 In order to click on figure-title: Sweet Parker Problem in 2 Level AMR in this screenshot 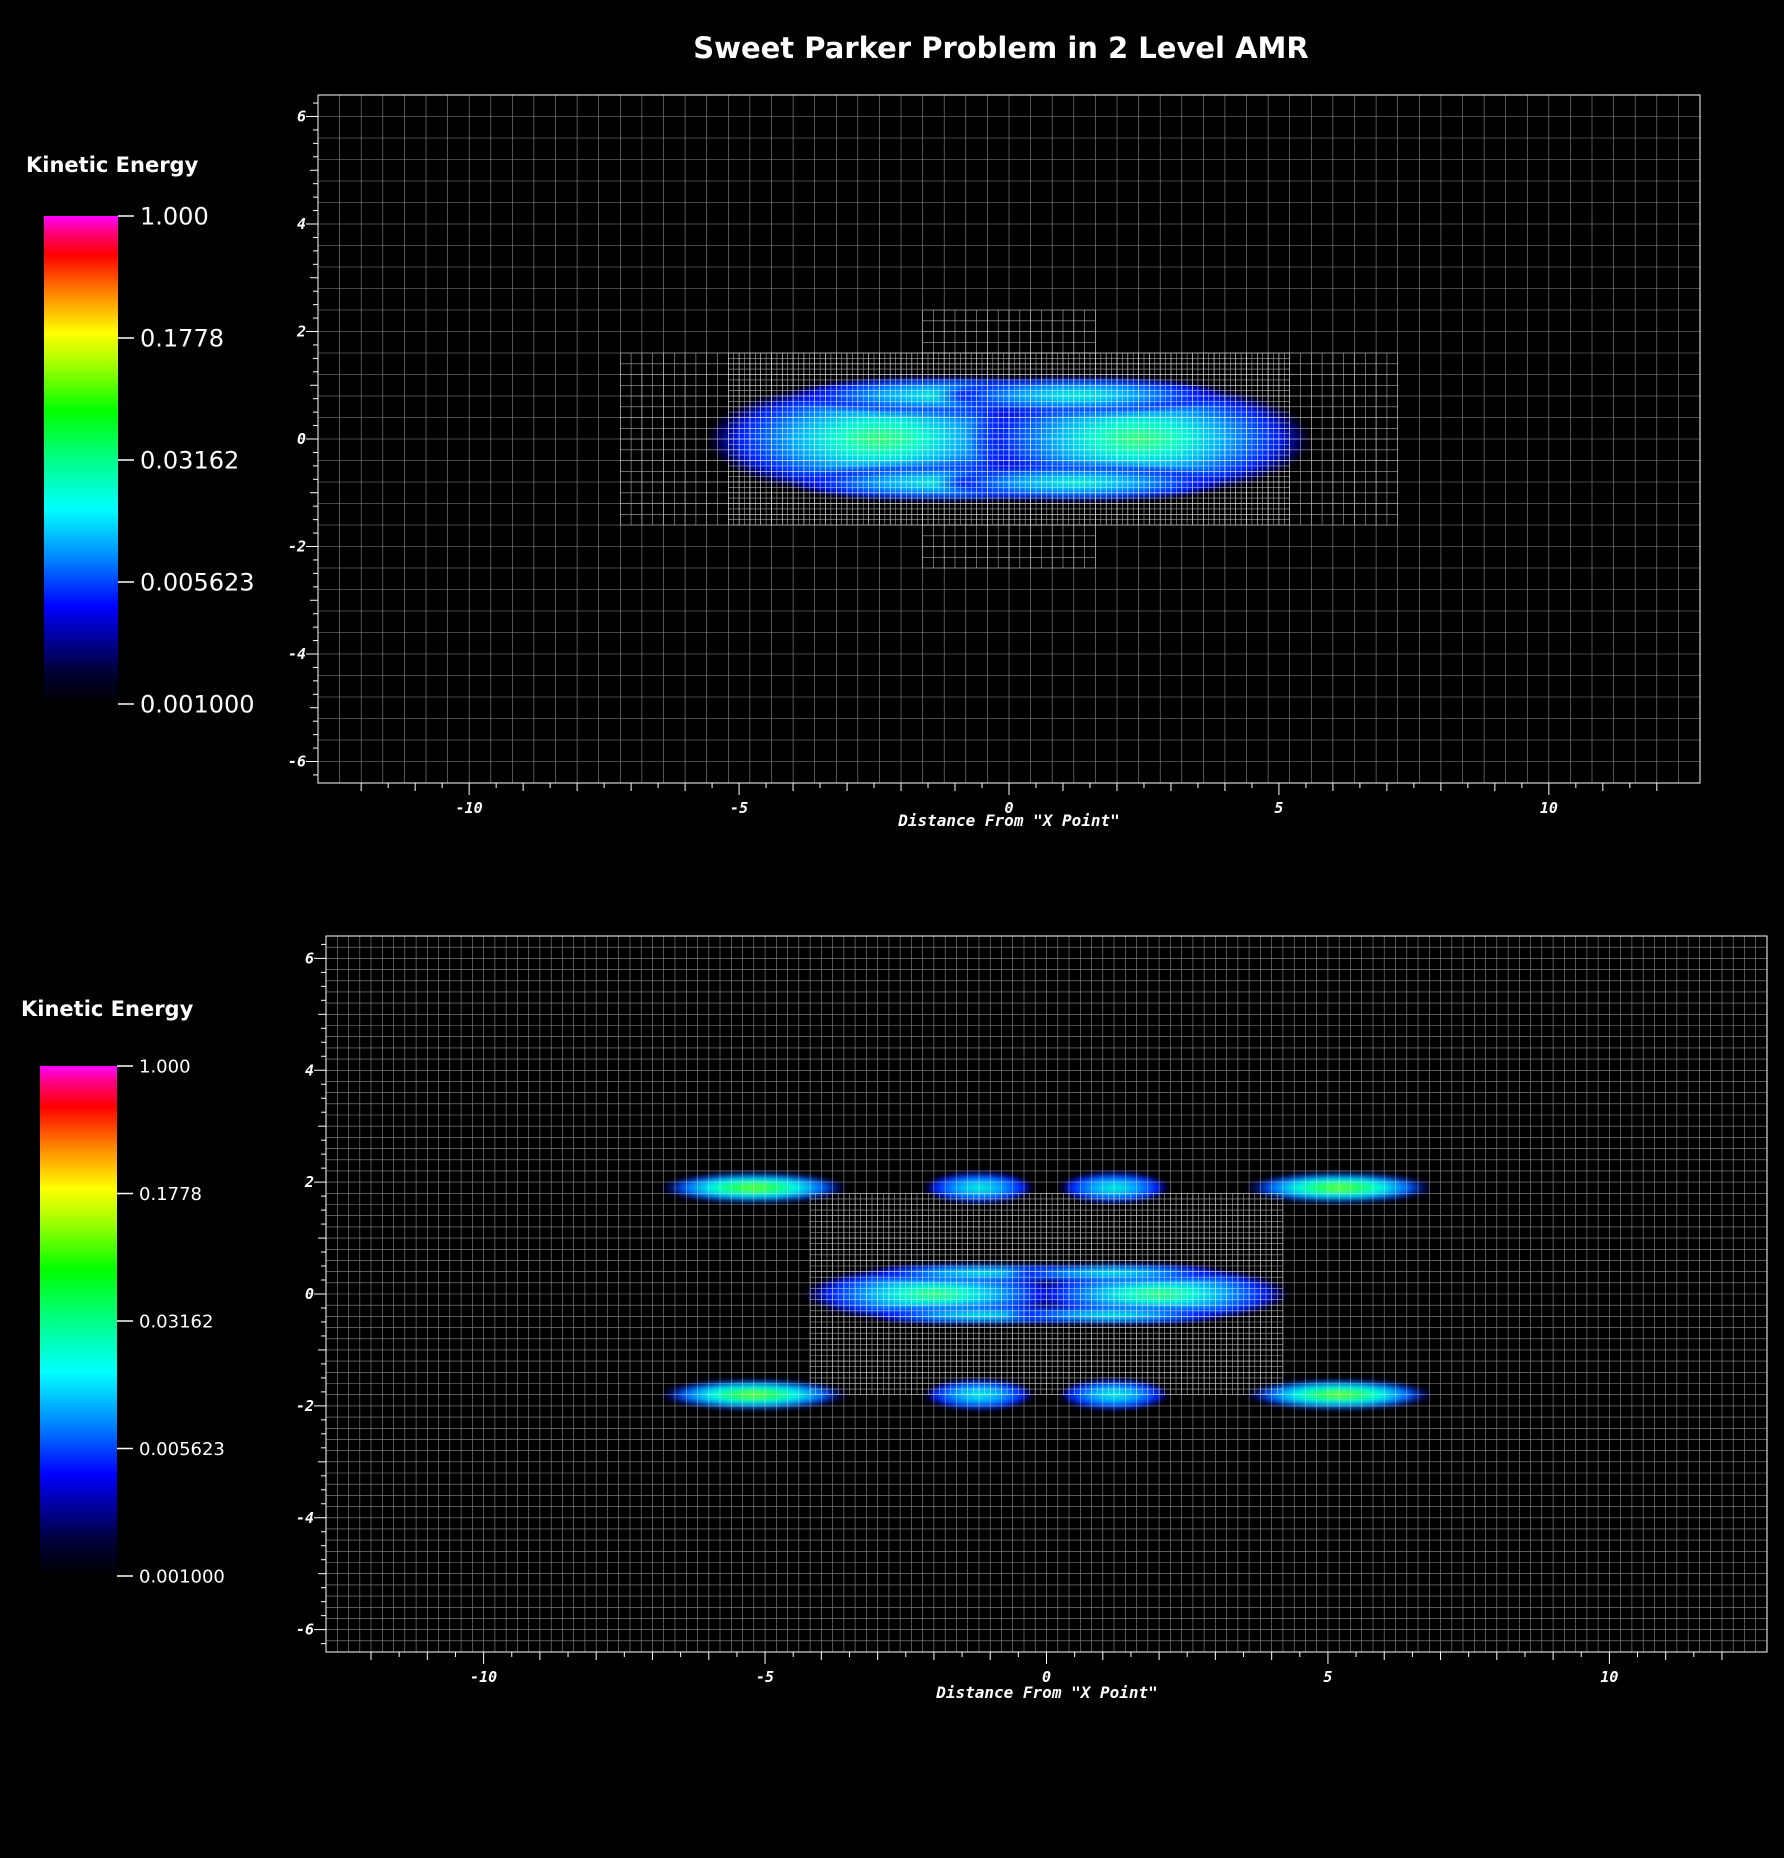, I will do `click(1000, 48)`.